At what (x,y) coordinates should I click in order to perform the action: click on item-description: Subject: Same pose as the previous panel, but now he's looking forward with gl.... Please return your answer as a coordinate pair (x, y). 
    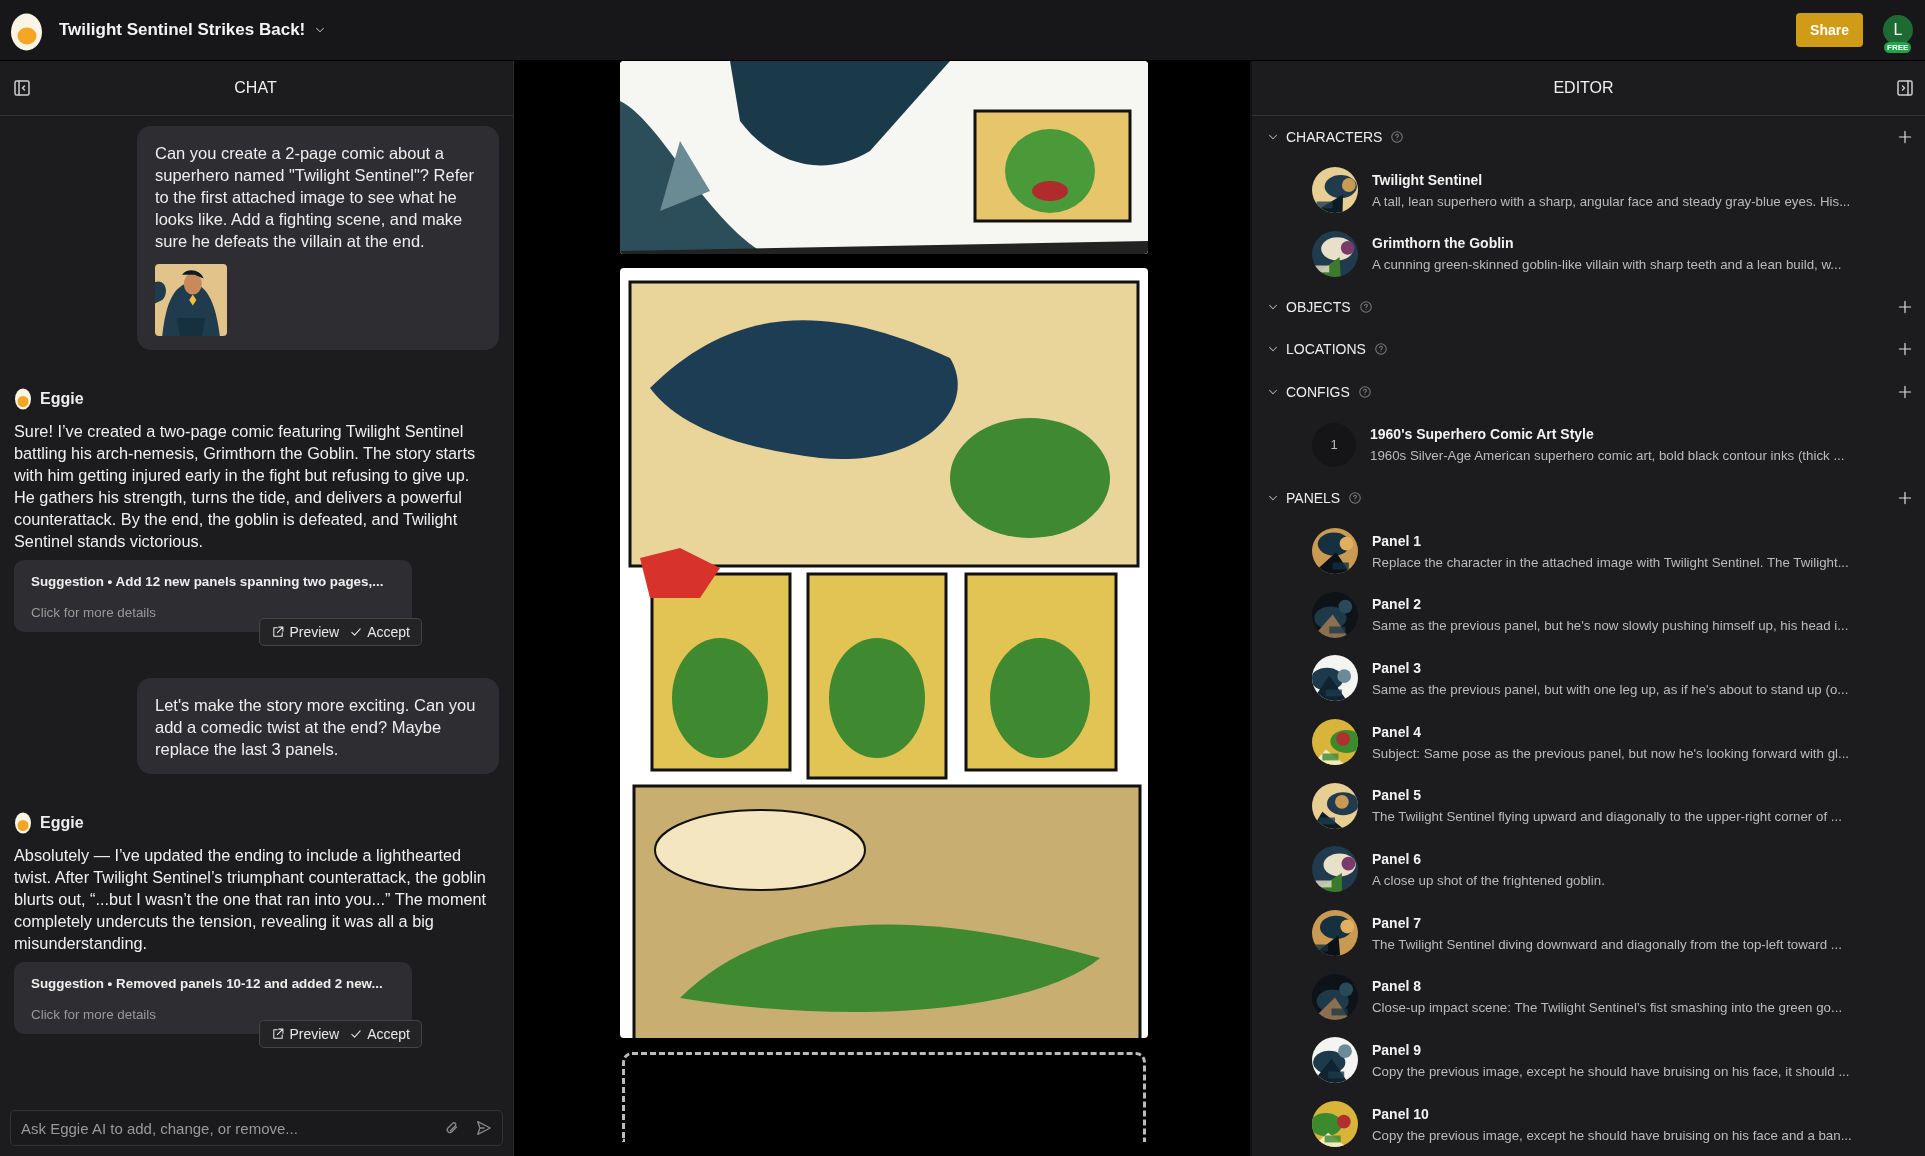
    Looking at the image, I should click on (1611, 753).